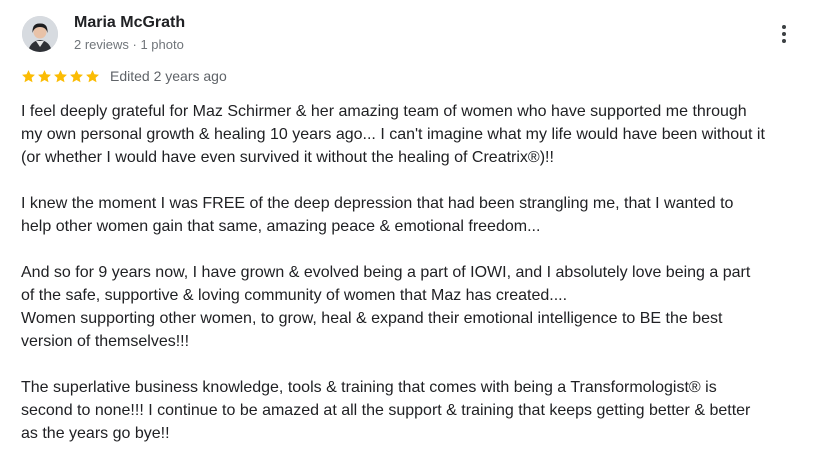 The image size is (815, 459). What do you see at coordinates (129, 23) in the screenshot?
I see `author-name: Maria McGrath` at bounding box center [129, 23].